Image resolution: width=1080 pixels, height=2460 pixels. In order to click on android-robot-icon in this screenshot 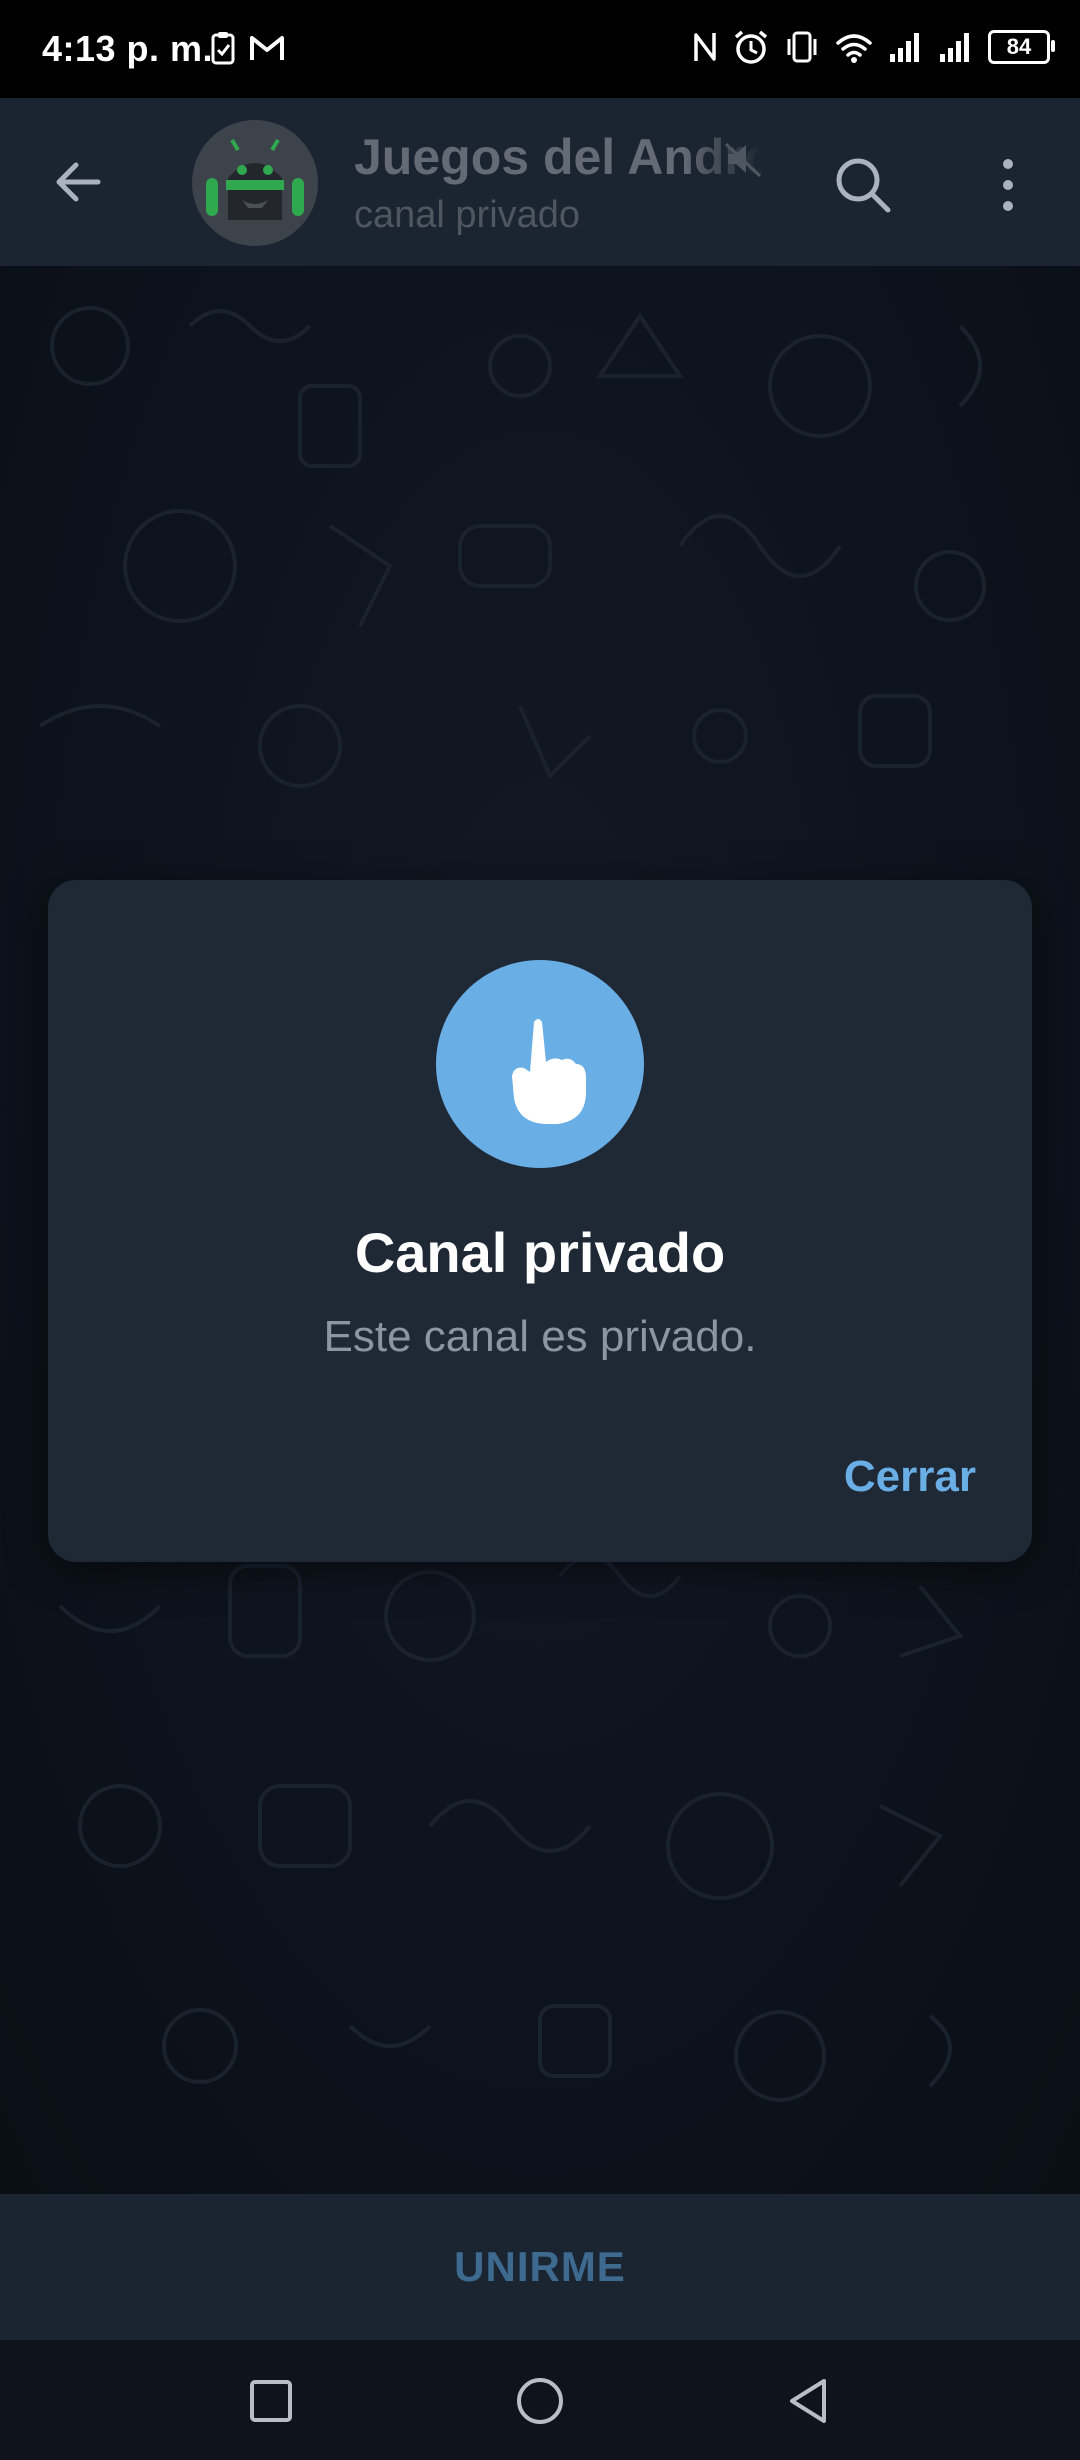, I will do `click(255, 183)`.